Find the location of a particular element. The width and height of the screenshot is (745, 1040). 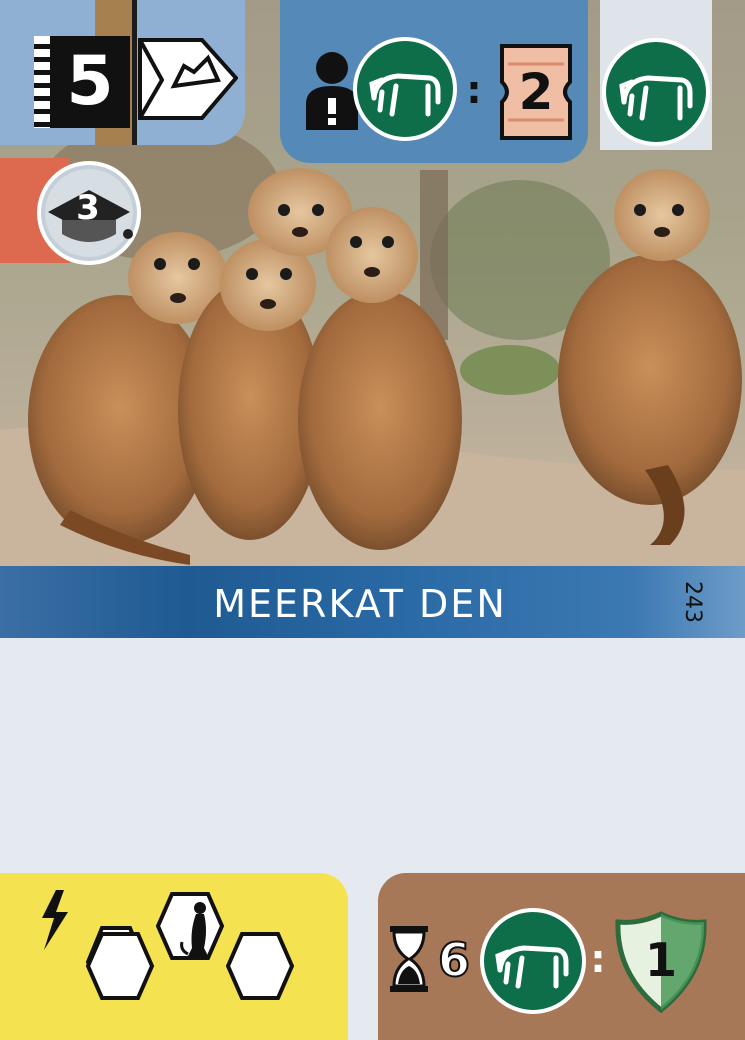

meerkat-icon is located at coordinates (194, 929).